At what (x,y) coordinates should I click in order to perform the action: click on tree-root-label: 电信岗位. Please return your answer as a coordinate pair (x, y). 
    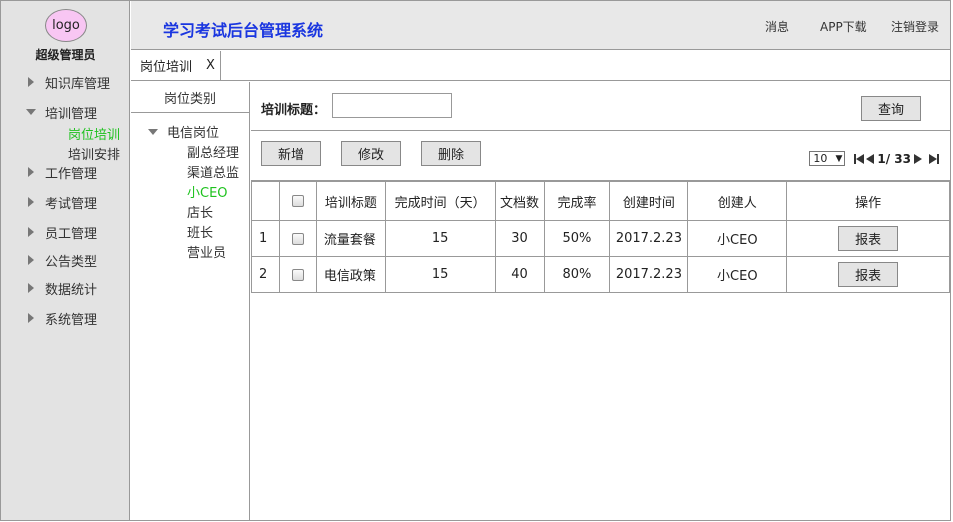
    Looking at the image, I should click on (193, 133).